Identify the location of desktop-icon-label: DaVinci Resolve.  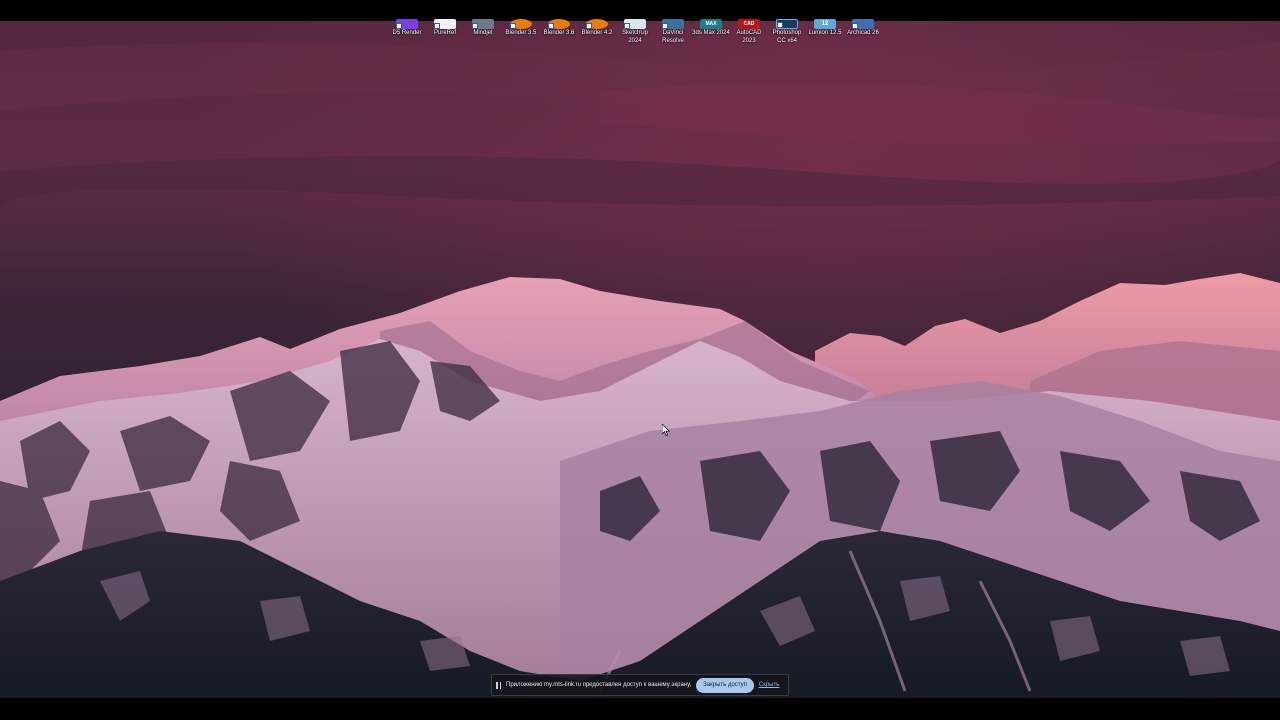
(673, 37).